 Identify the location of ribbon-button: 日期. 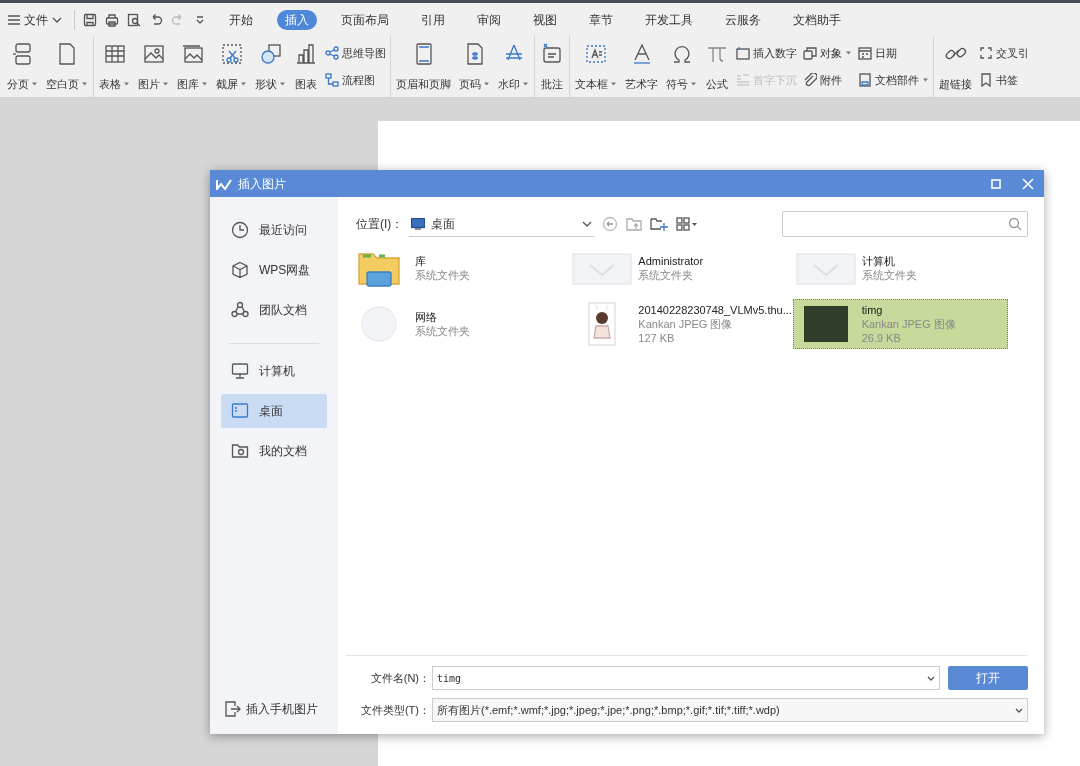
(893, 53).